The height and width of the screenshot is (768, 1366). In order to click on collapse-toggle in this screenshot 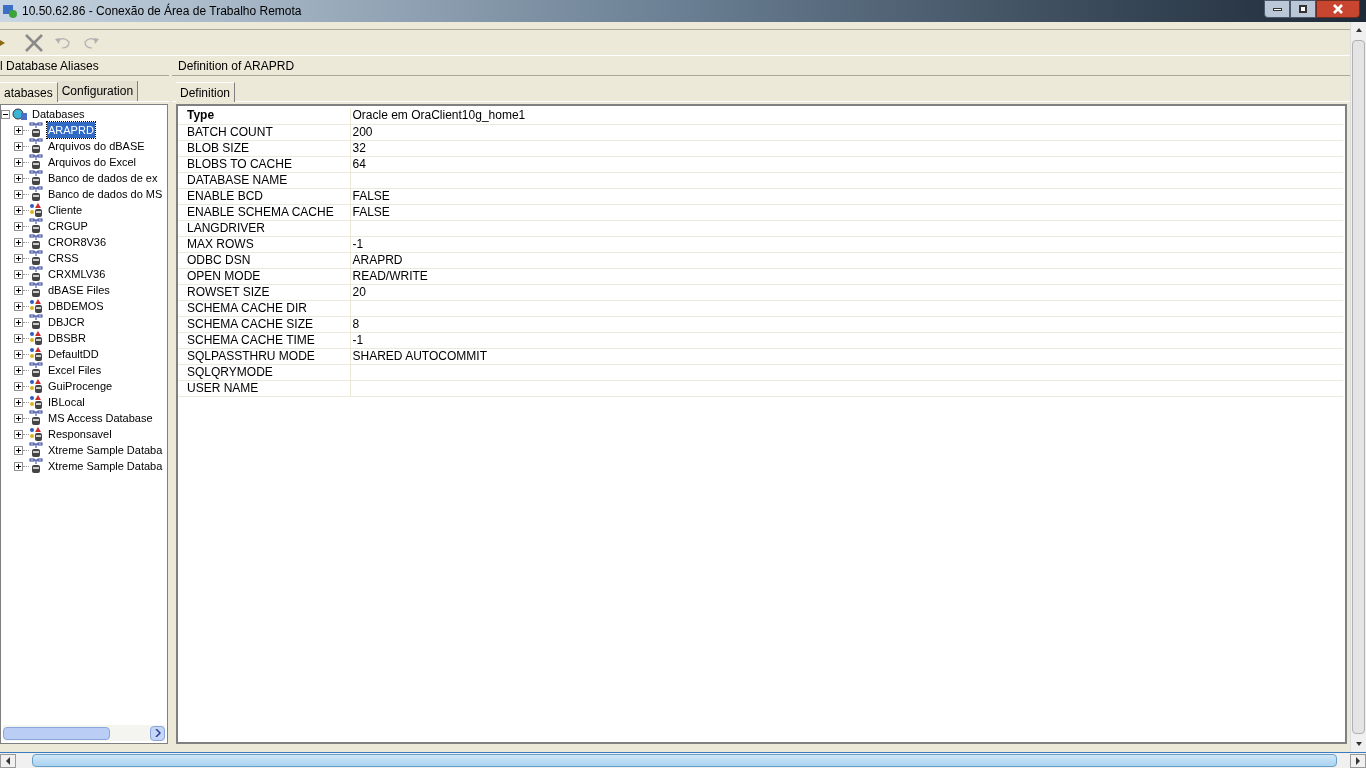, I will do `click(5, 114)`.